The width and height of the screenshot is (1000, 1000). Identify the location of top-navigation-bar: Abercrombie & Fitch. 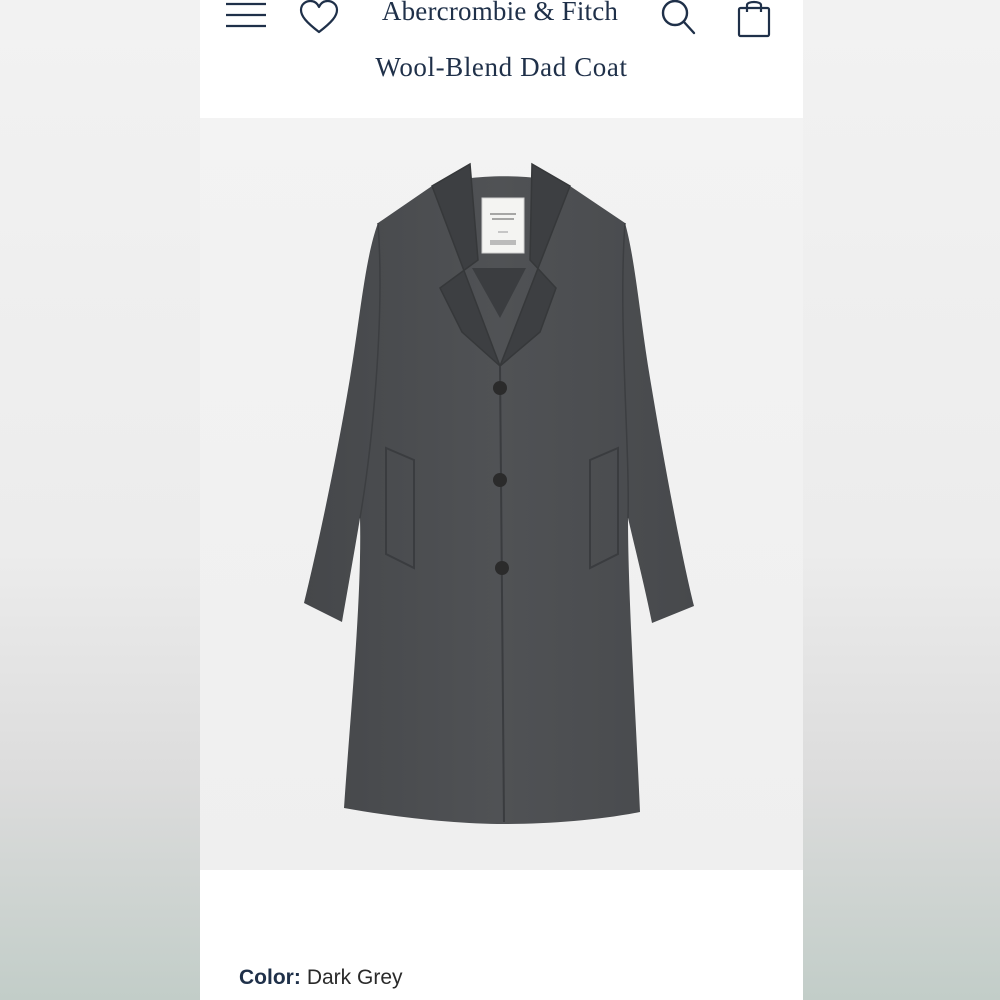
(501, 20).